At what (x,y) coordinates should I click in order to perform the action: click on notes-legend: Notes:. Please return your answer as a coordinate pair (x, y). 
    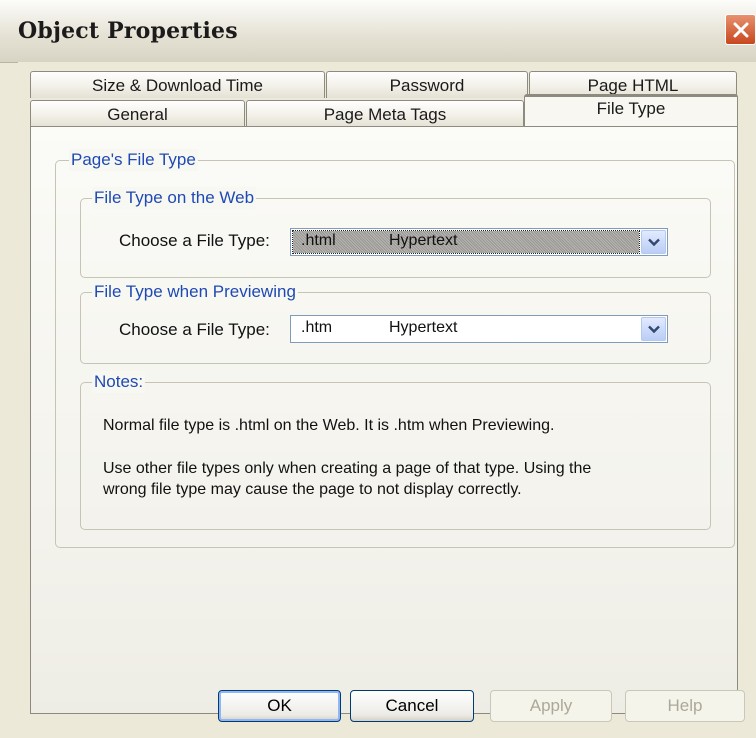
    Looking at the image, I should click on (119, 382).